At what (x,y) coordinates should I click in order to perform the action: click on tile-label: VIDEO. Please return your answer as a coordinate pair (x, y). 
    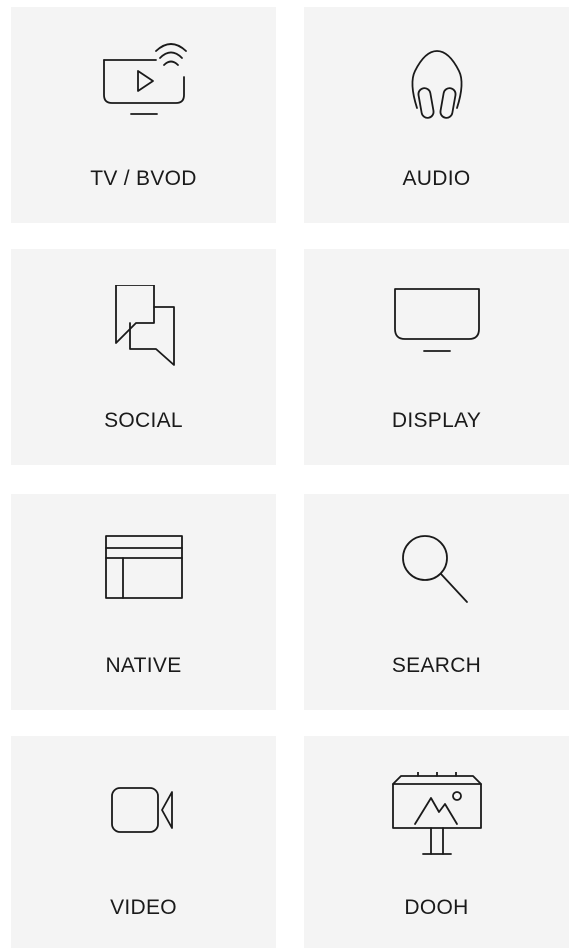
    Looking at the image, I should click on (143, 907).